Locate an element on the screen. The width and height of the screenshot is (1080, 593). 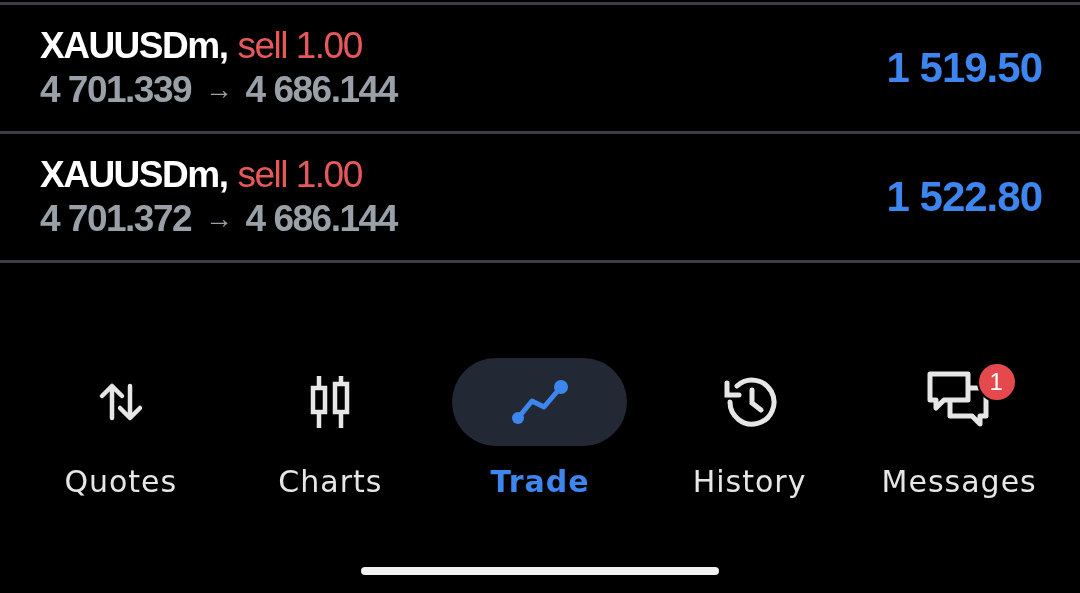
open-price: 4 701.372 is located at coordinates (116, 219).